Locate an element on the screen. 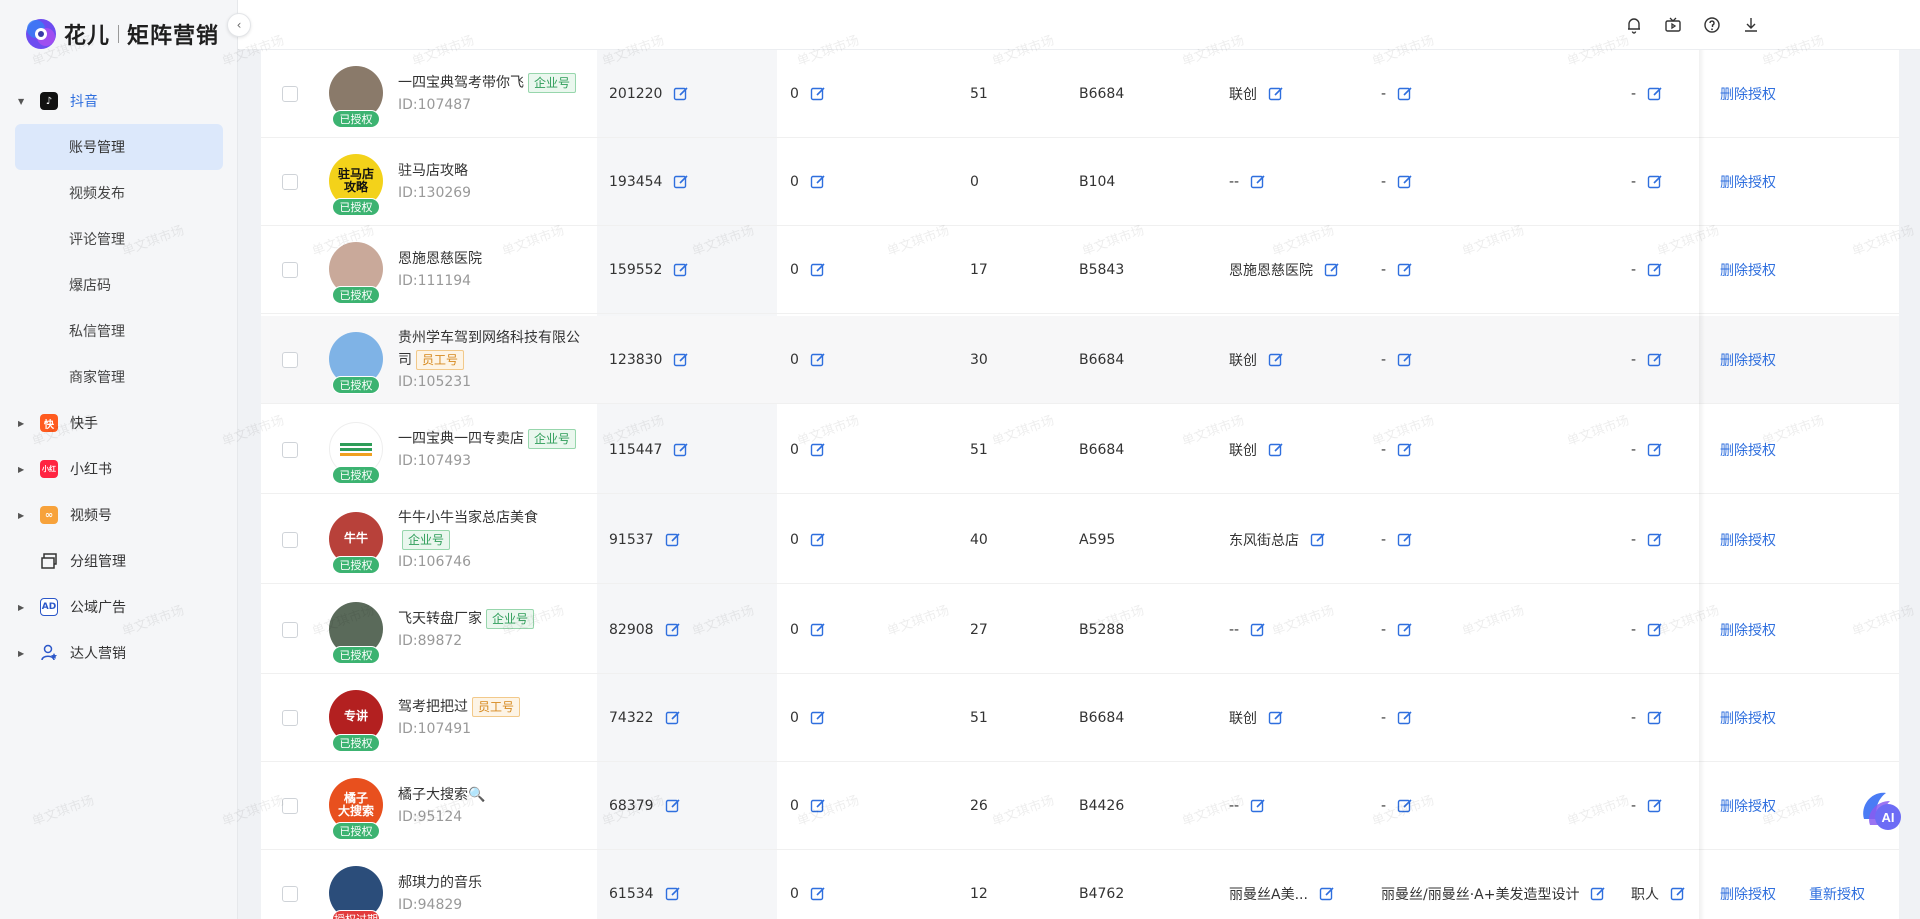 The height and width of the screenshot is (919, 1920). download-icon is located at coordinates (1751, 25).